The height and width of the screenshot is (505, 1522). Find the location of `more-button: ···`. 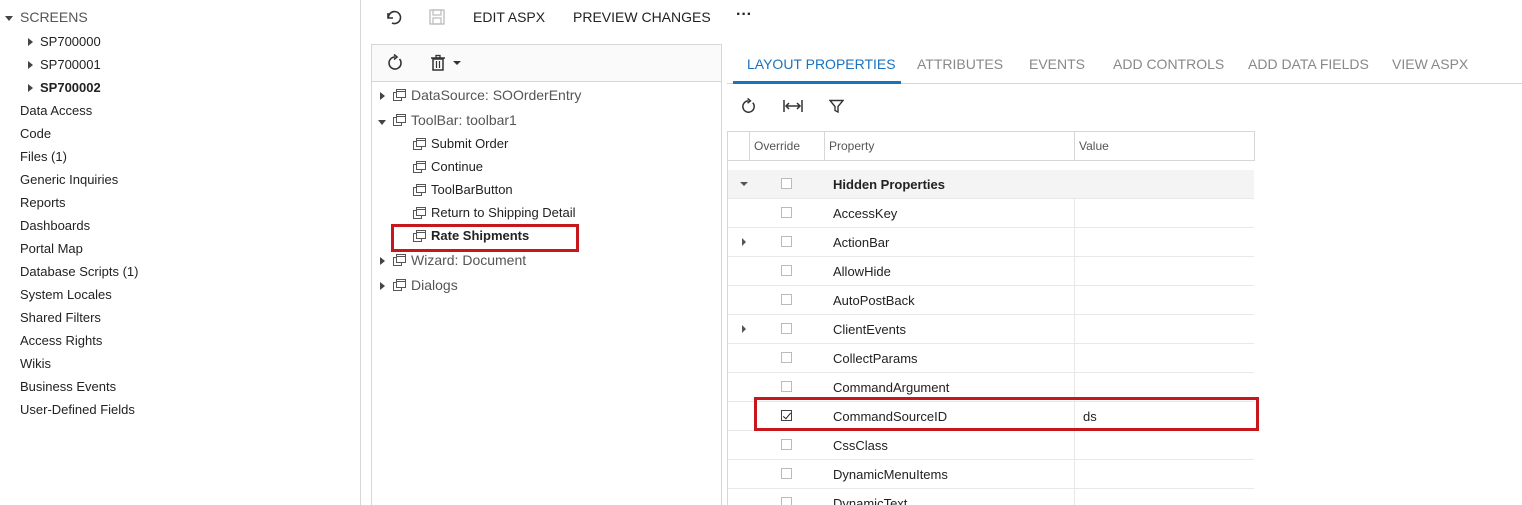

more-button: ··· is located at coordinates (744, 15).